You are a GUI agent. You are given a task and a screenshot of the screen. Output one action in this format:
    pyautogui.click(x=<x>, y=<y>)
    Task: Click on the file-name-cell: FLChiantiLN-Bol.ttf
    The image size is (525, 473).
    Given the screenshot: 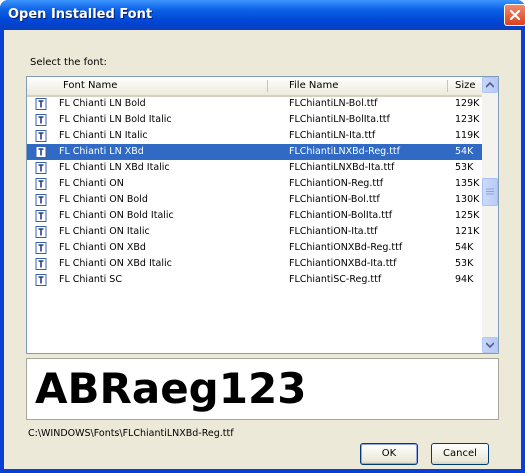 What is the action you would take?
    pyautogui.click(x=333, y=103)
    